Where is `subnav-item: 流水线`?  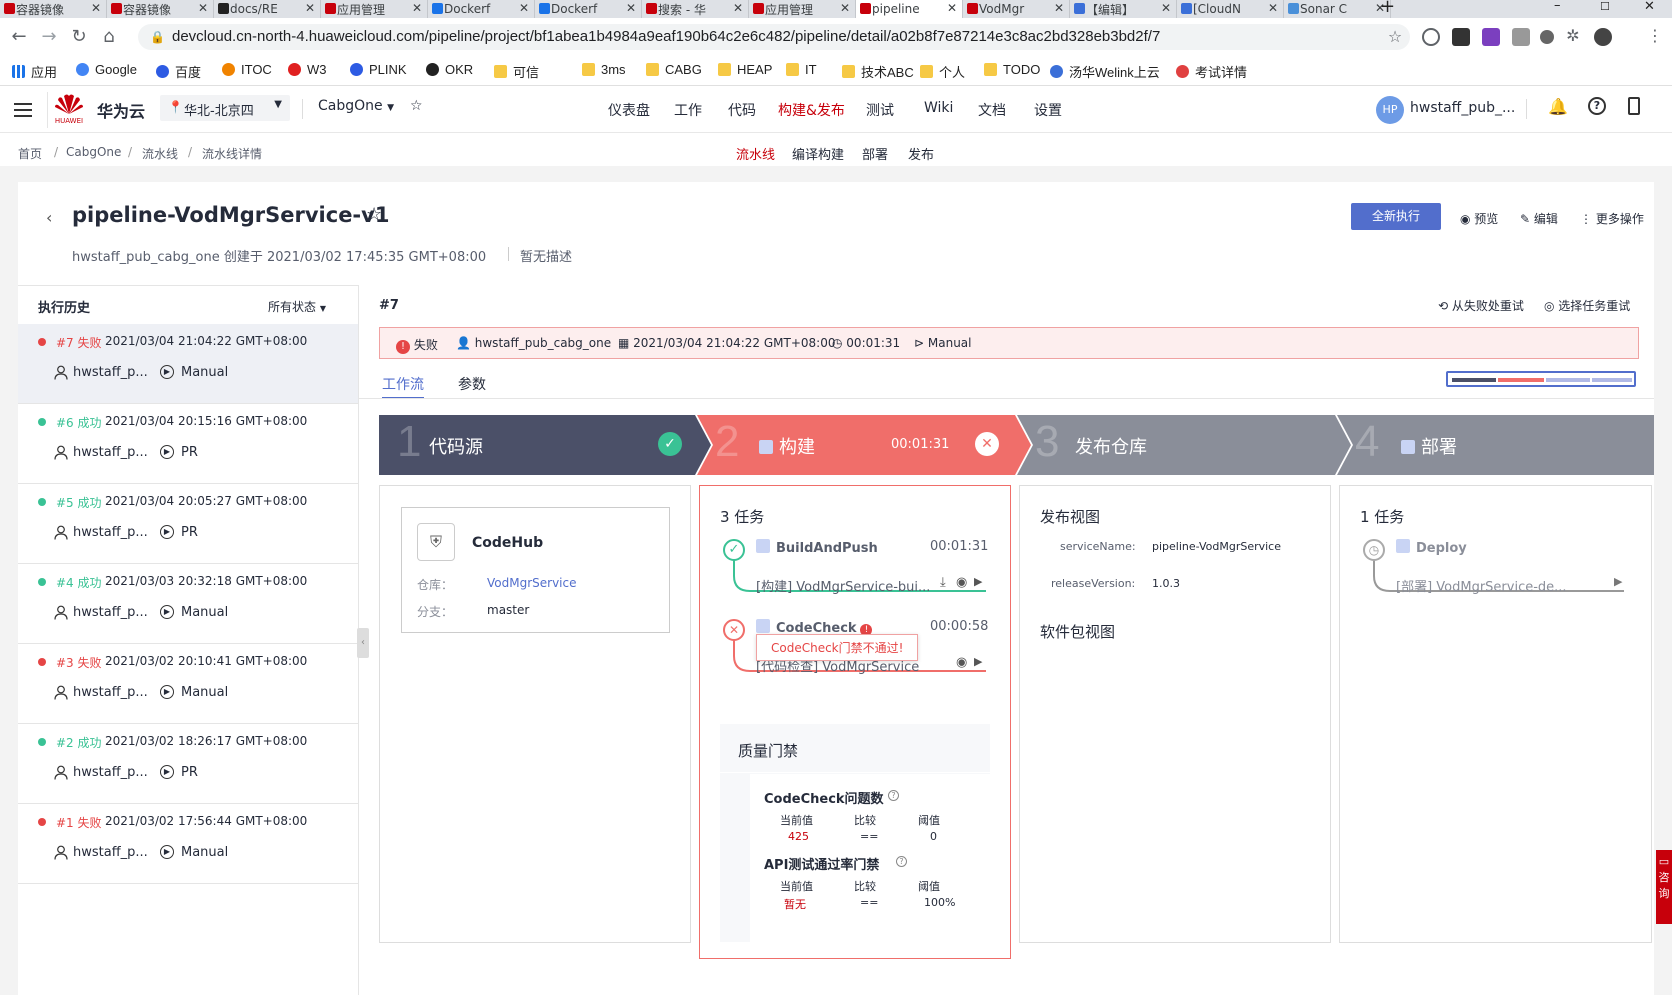
subnav-item: 流水线 is located at coordinates (755, 153).